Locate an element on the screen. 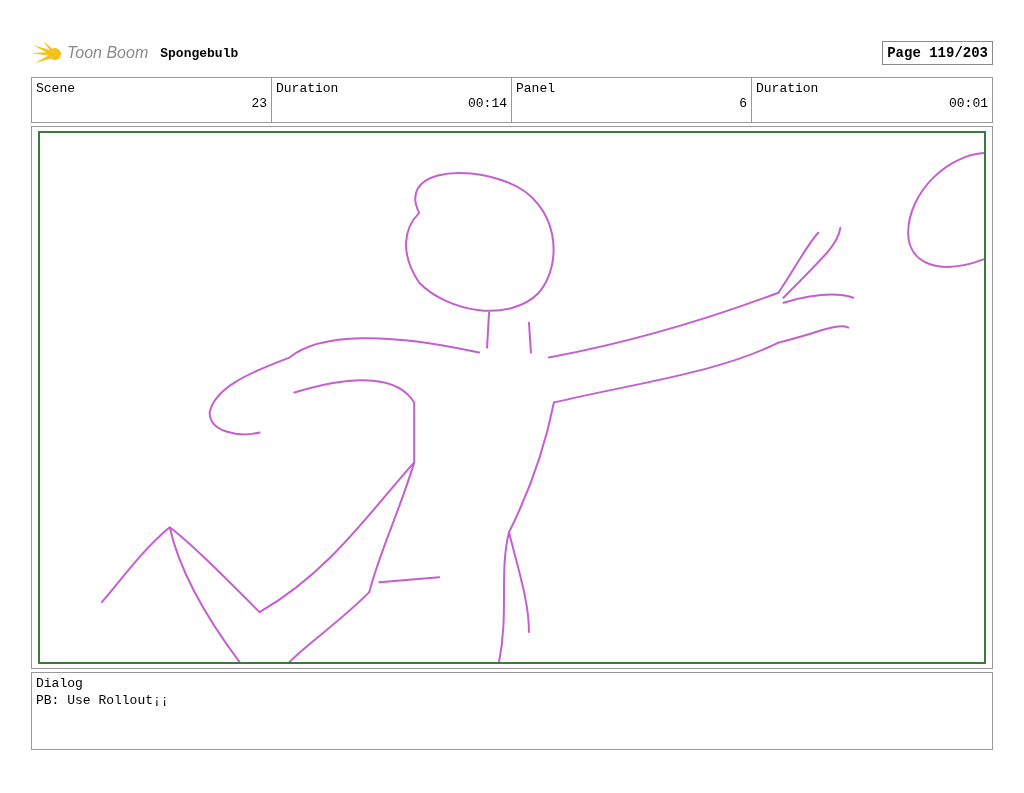 Image resolution: width=1024 pixels, height=793 pixels. field-value: 00:14 is located at coordinates (487, 103).